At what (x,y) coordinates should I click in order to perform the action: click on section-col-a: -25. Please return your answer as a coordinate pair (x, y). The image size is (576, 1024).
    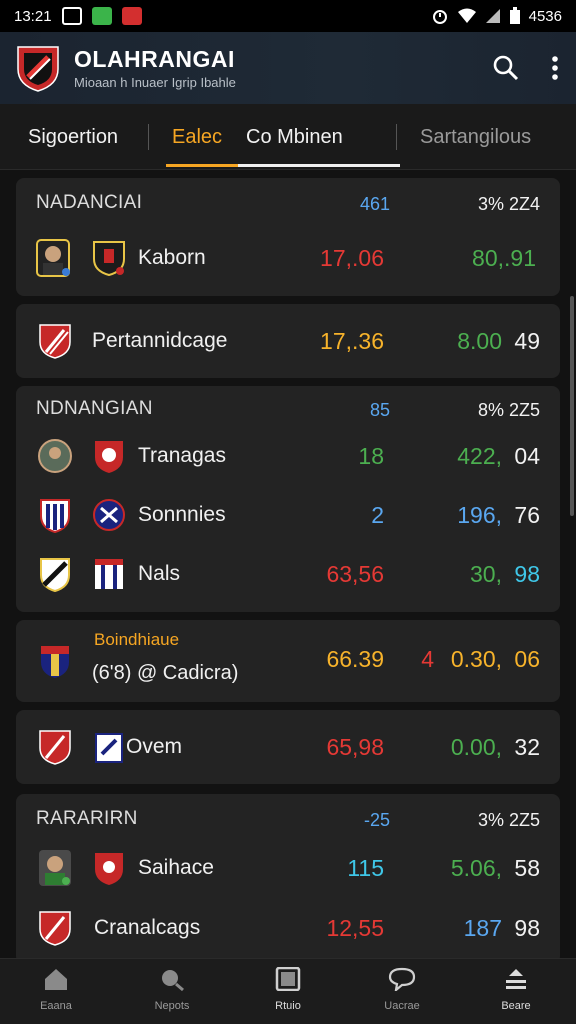
    Looking at the image, I should click on (376, 820).